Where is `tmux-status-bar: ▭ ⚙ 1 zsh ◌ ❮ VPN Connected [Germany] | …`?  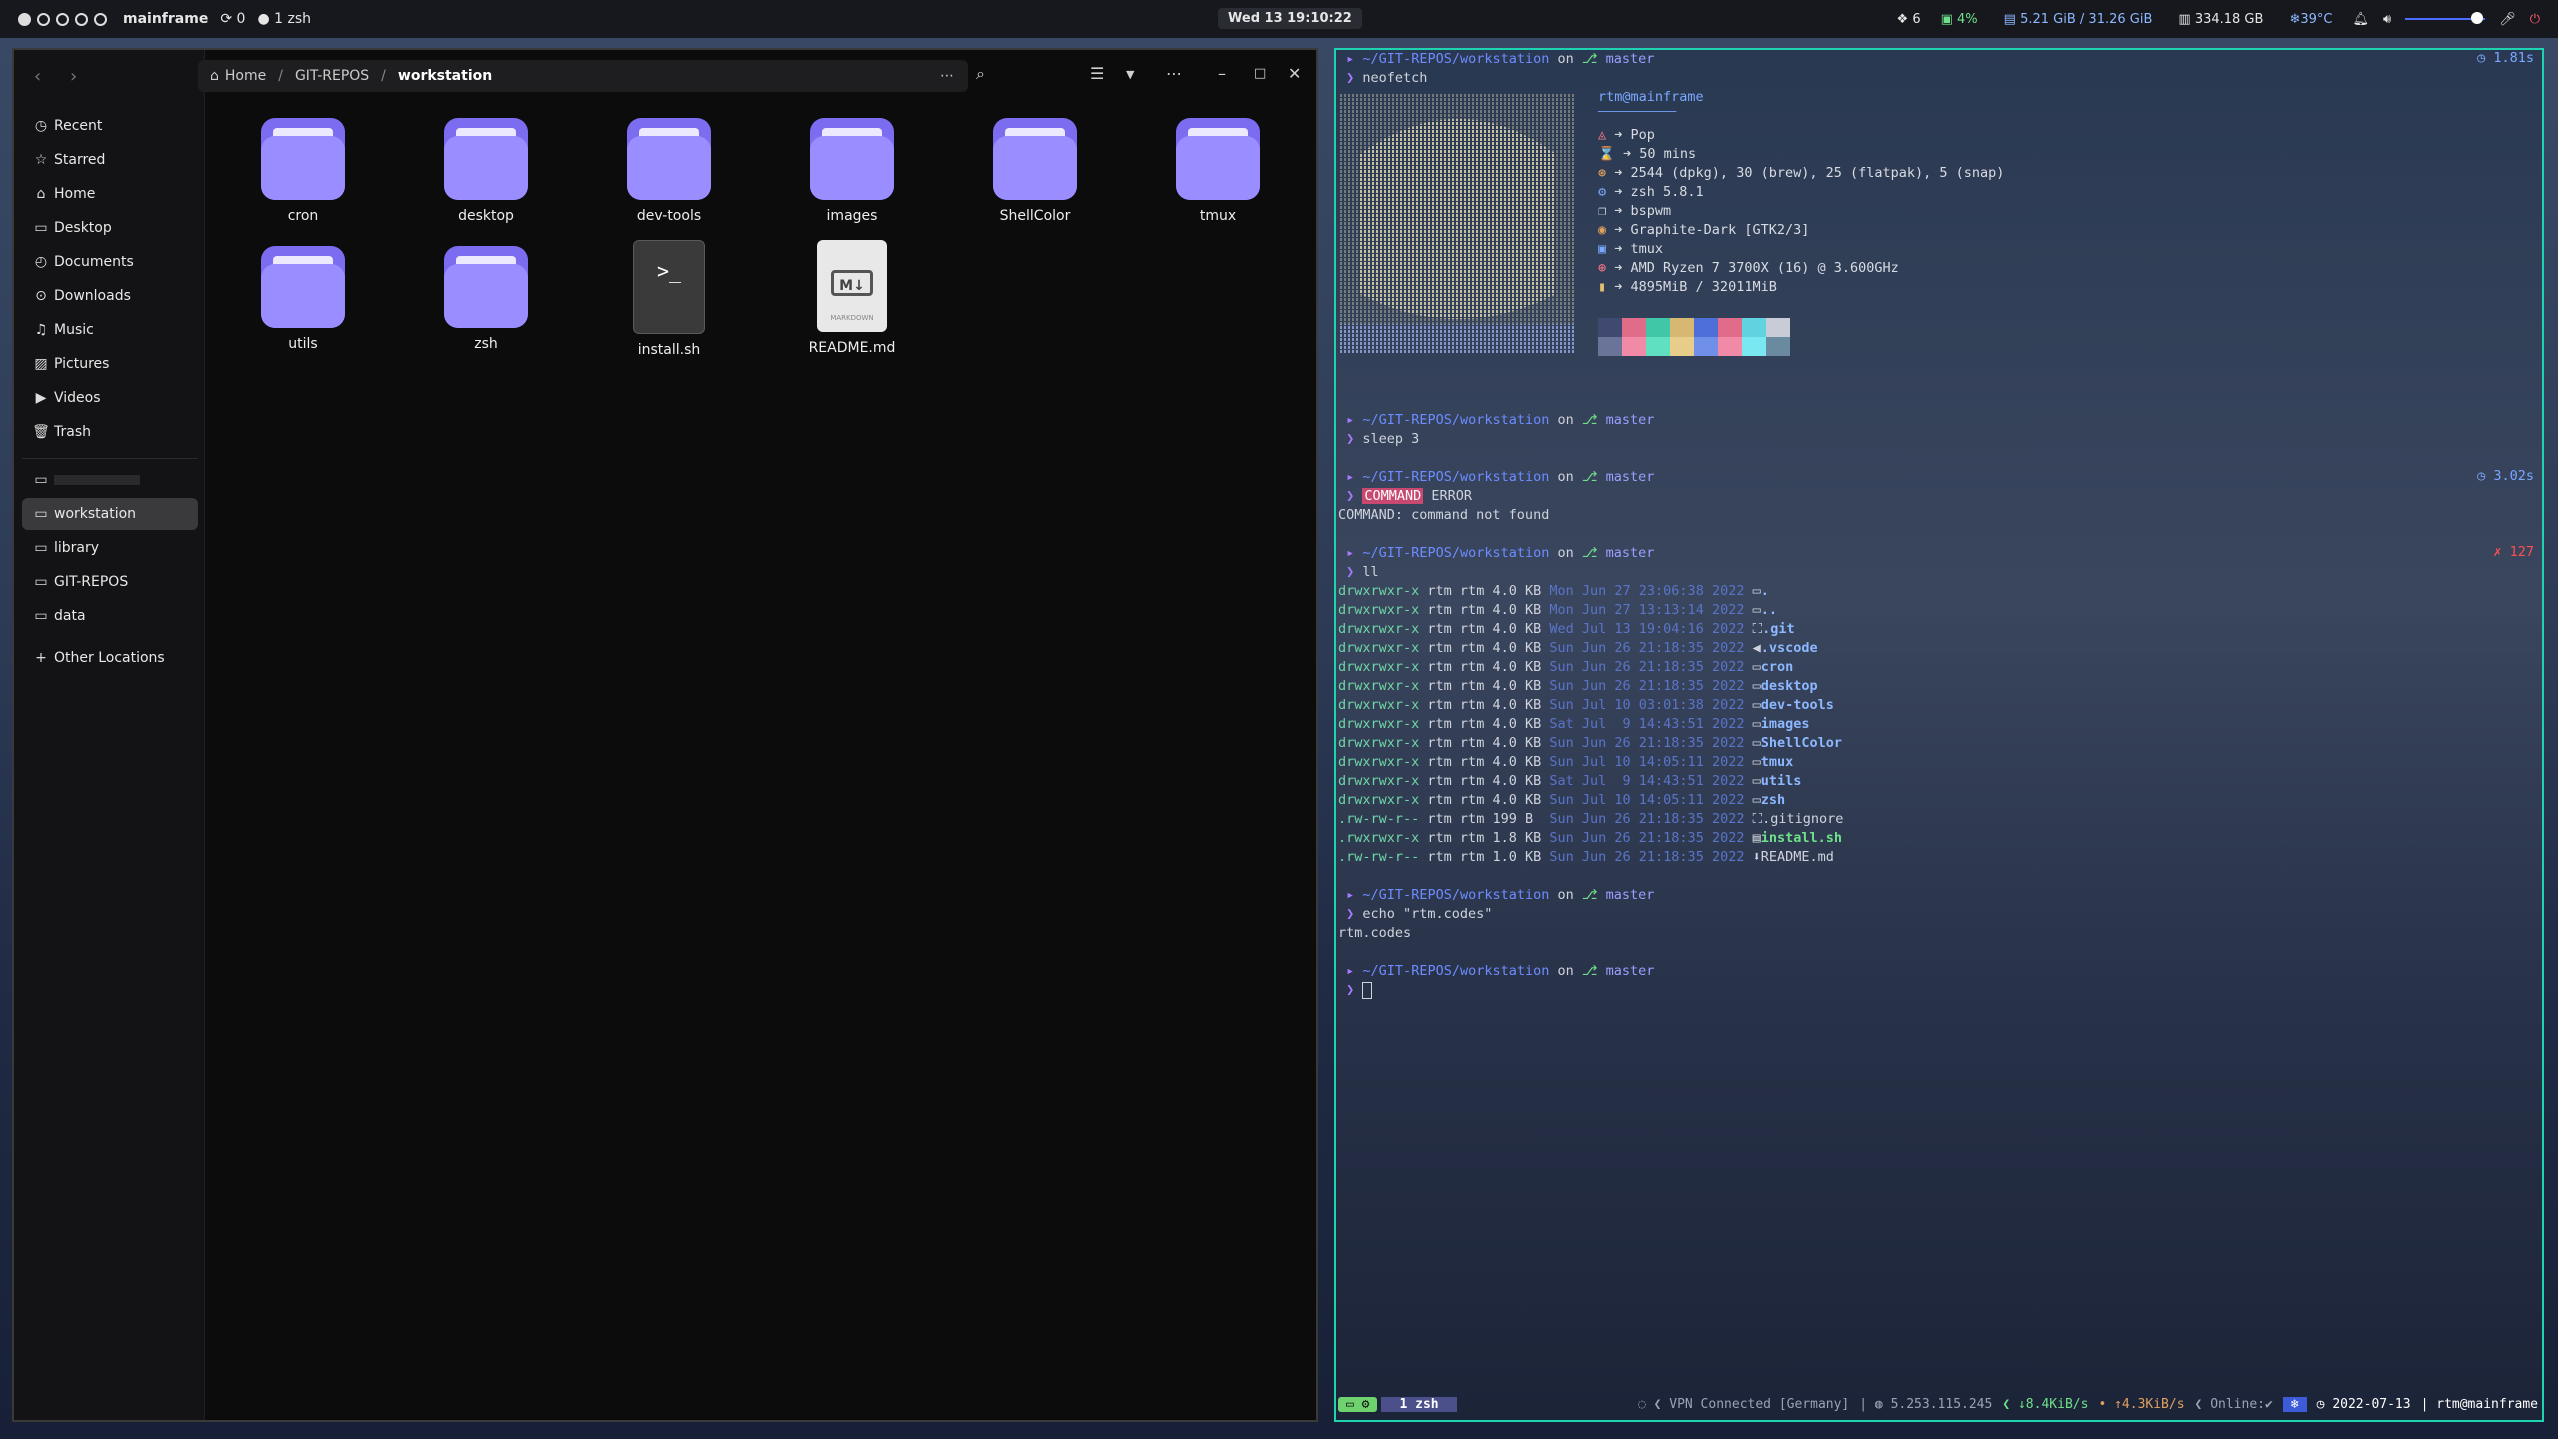
tmux-status-bar: ▭ ⚙ 1 zsh ◌ ❮ VPN Connected [Germany] | … is located at coordinates (1938, 1404).